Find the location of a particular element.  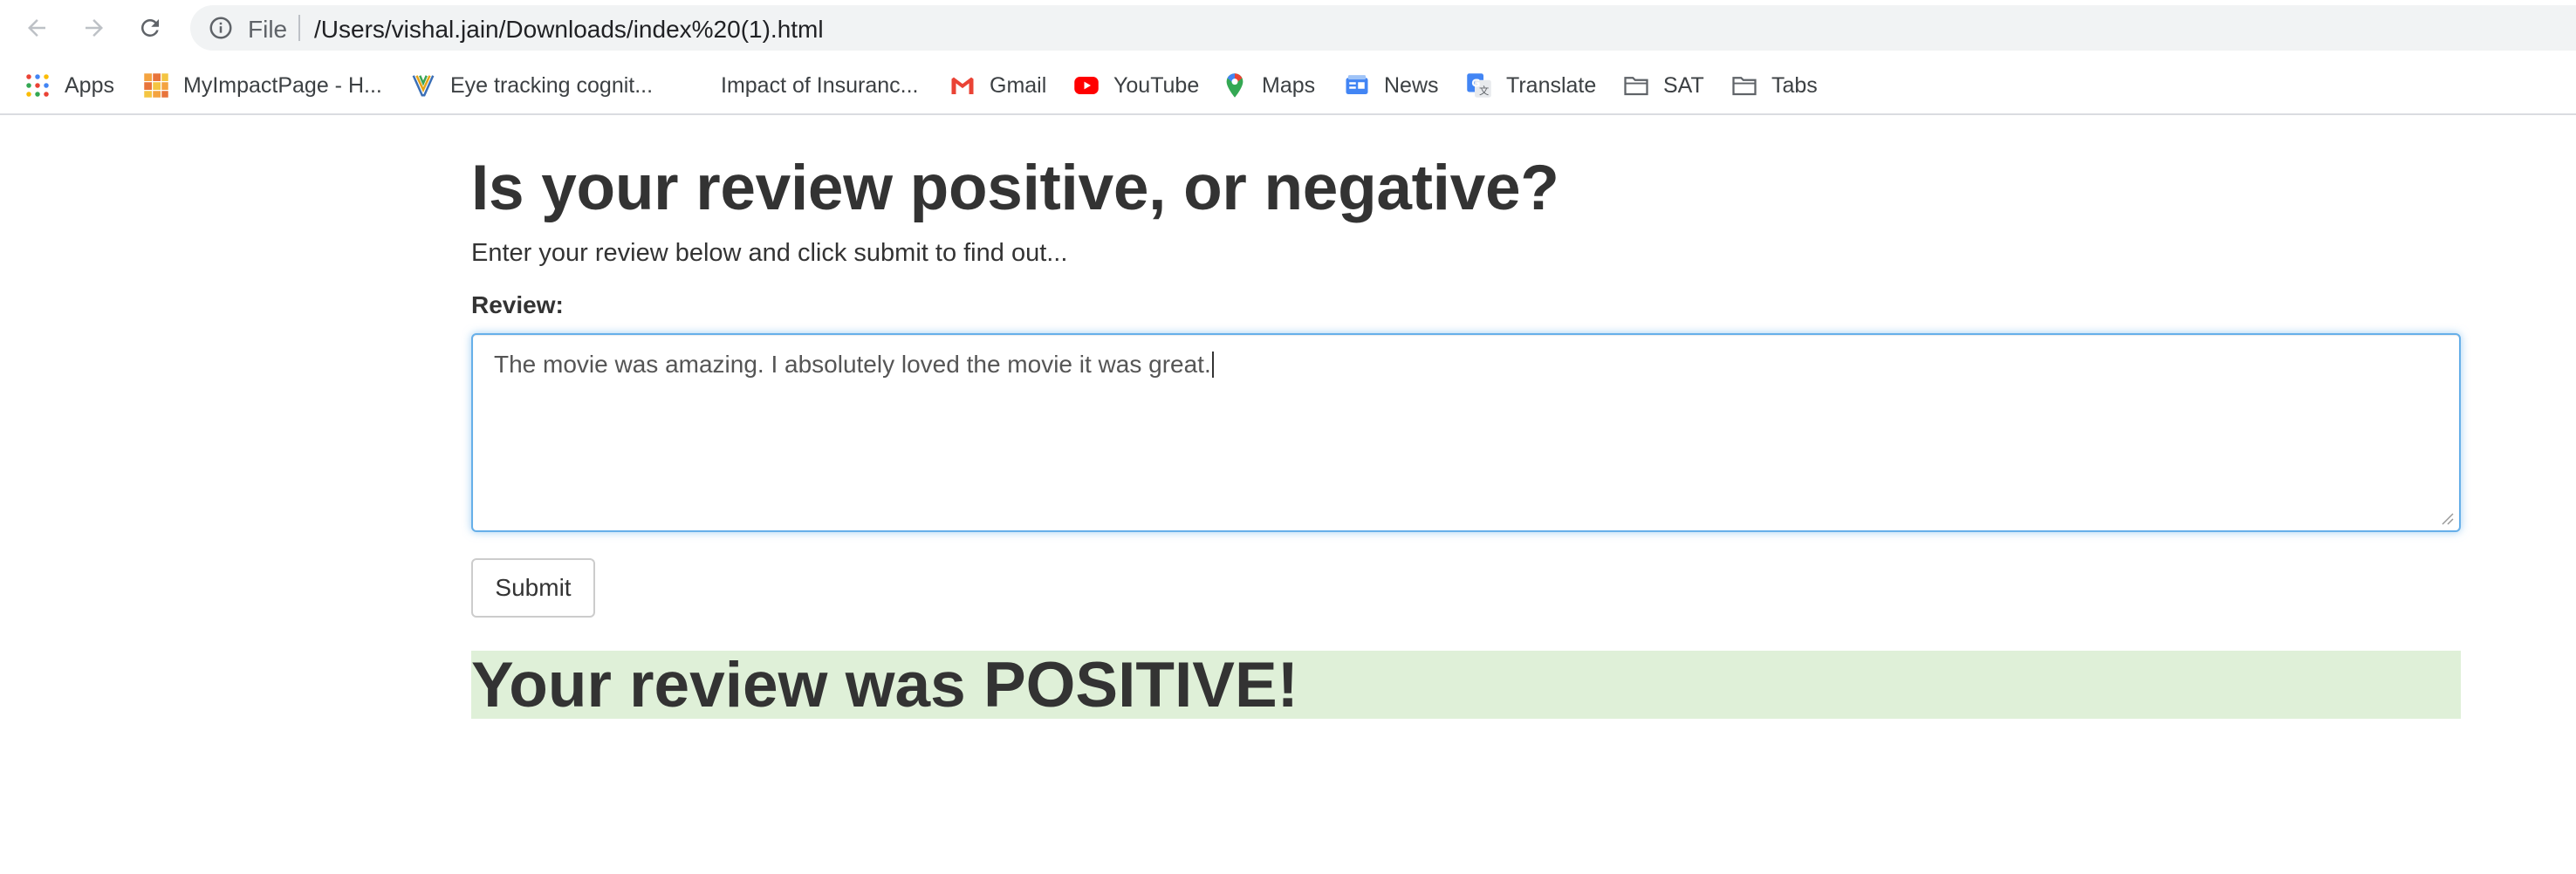

maps-pin-icon is located at coordinates (1234, 85).